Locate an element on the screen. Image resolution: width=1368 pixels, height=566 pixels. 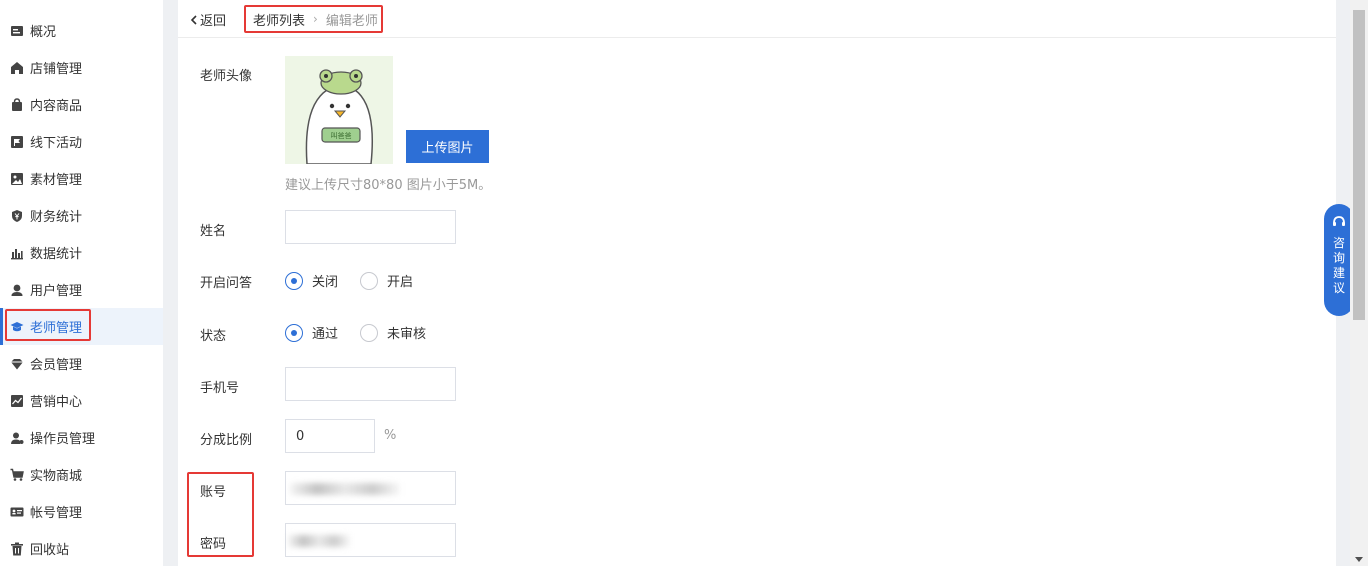
sidebar-item-data: 数据统计 is located at coordinates (81, 252).